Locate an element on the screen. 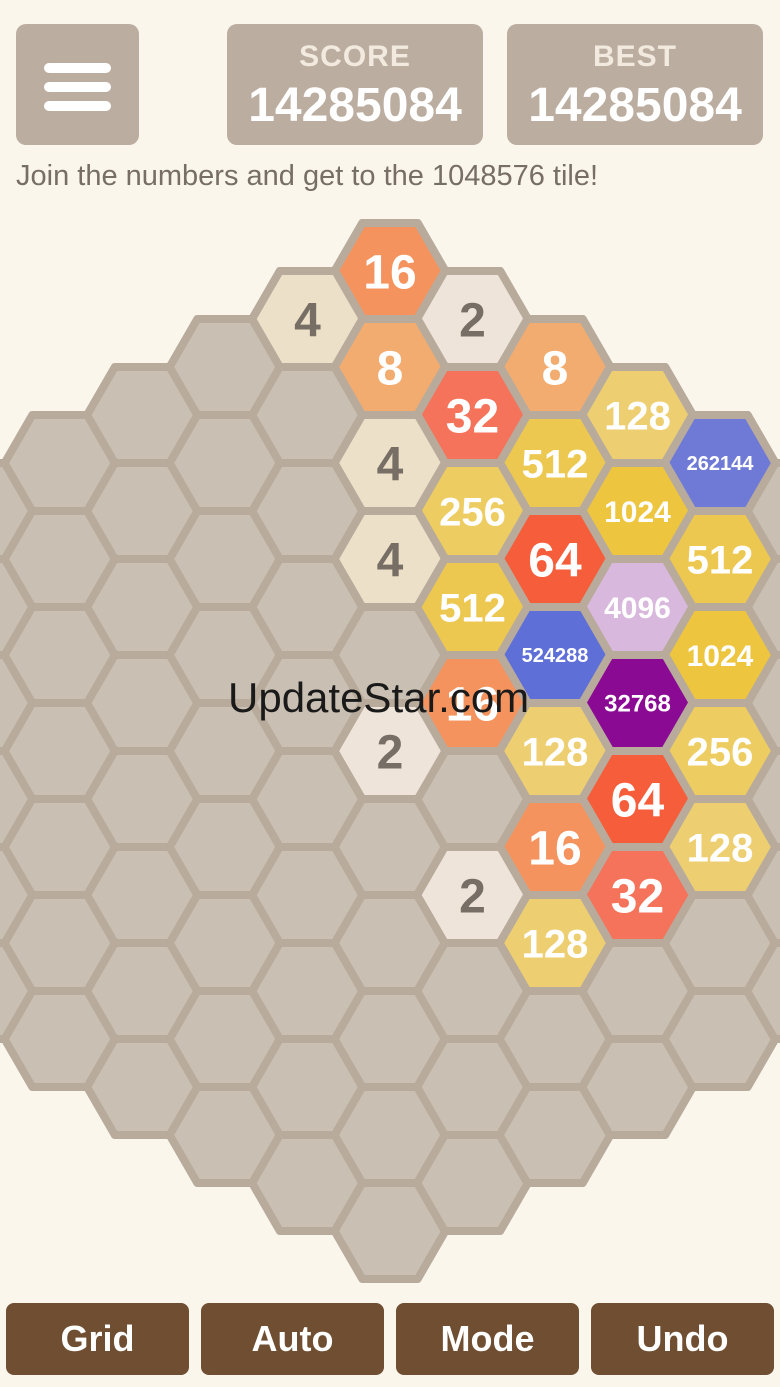 This screenshot has height=1387, width=780. tile-128: 128 is located at coordinates (555, 943).